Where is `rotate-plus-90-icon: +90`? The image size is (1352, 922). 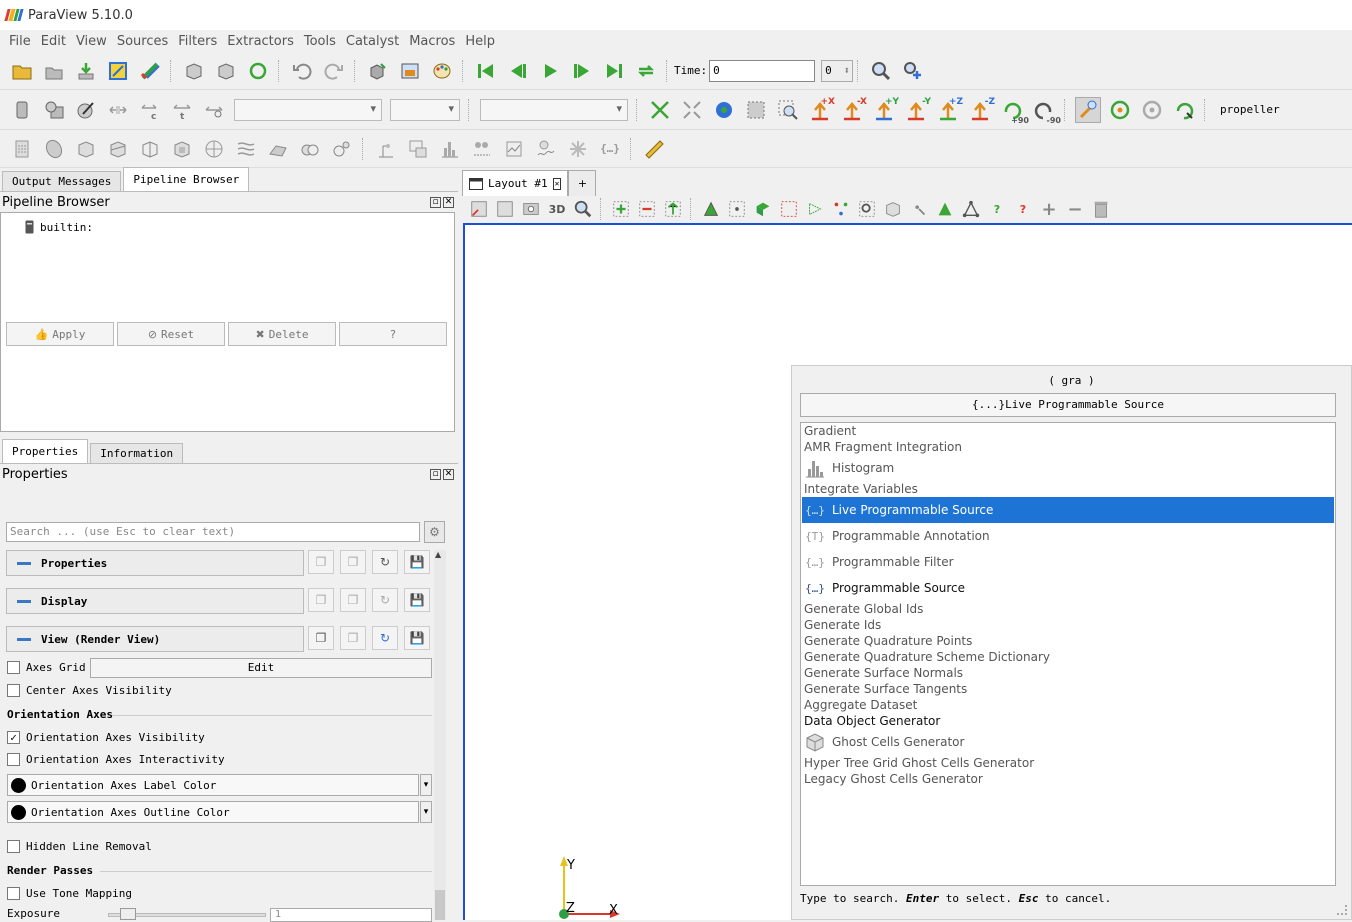 rotate-plus-90-icon: +90 is located at coordinates (1014, 111).